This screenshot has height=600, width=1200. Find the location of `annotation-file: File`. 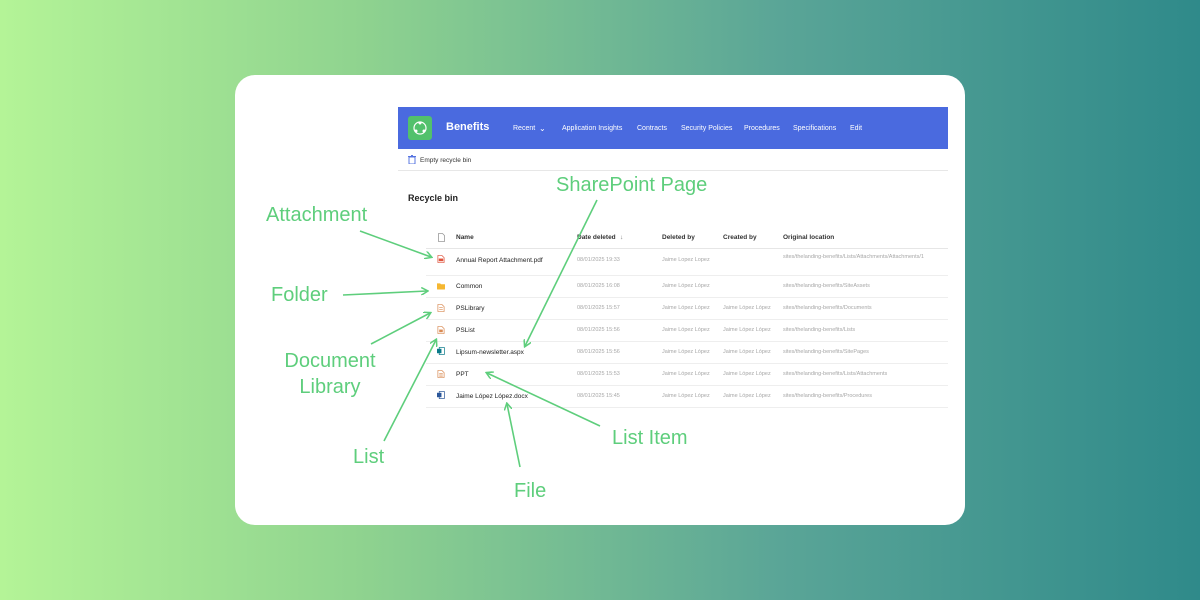

annotation-file: File is located at coordinates (530, 491).